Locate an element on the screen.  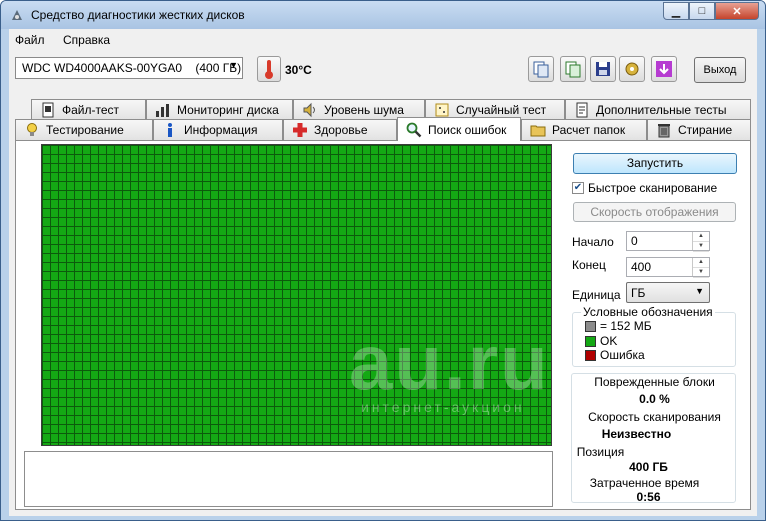
watermark: au.ru is located at coordinates (449, 362).